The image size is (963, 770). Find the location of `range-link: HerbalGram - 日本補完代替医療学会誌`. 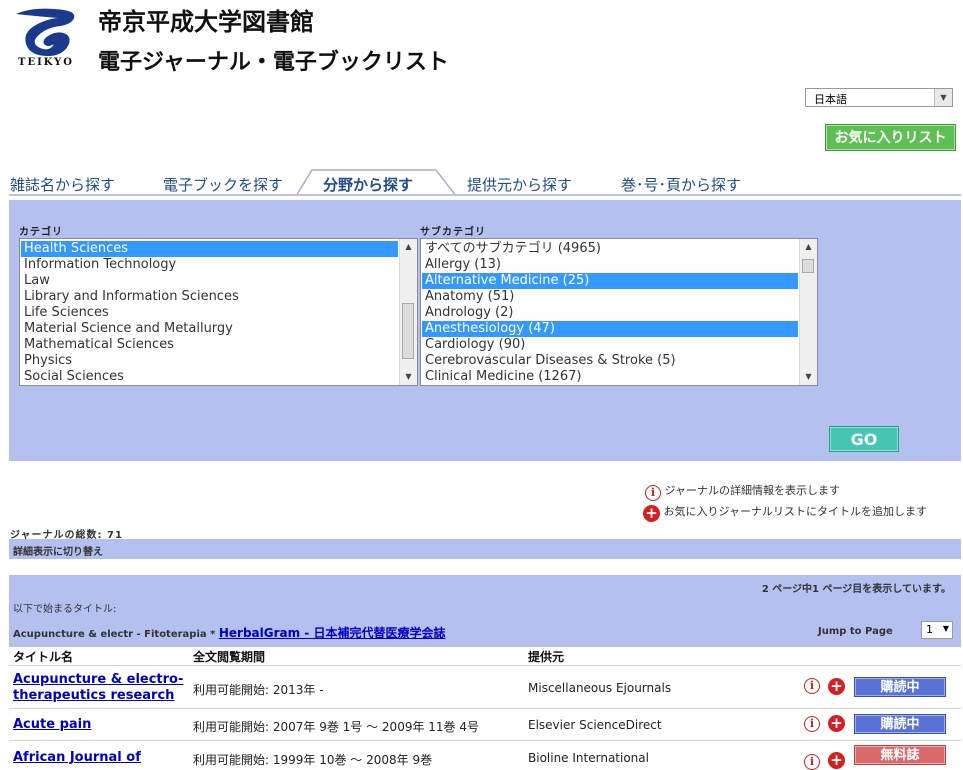

range-link: HerbalGram - 日本補完代替医療学会誌 is located at coordinates (332, 633).